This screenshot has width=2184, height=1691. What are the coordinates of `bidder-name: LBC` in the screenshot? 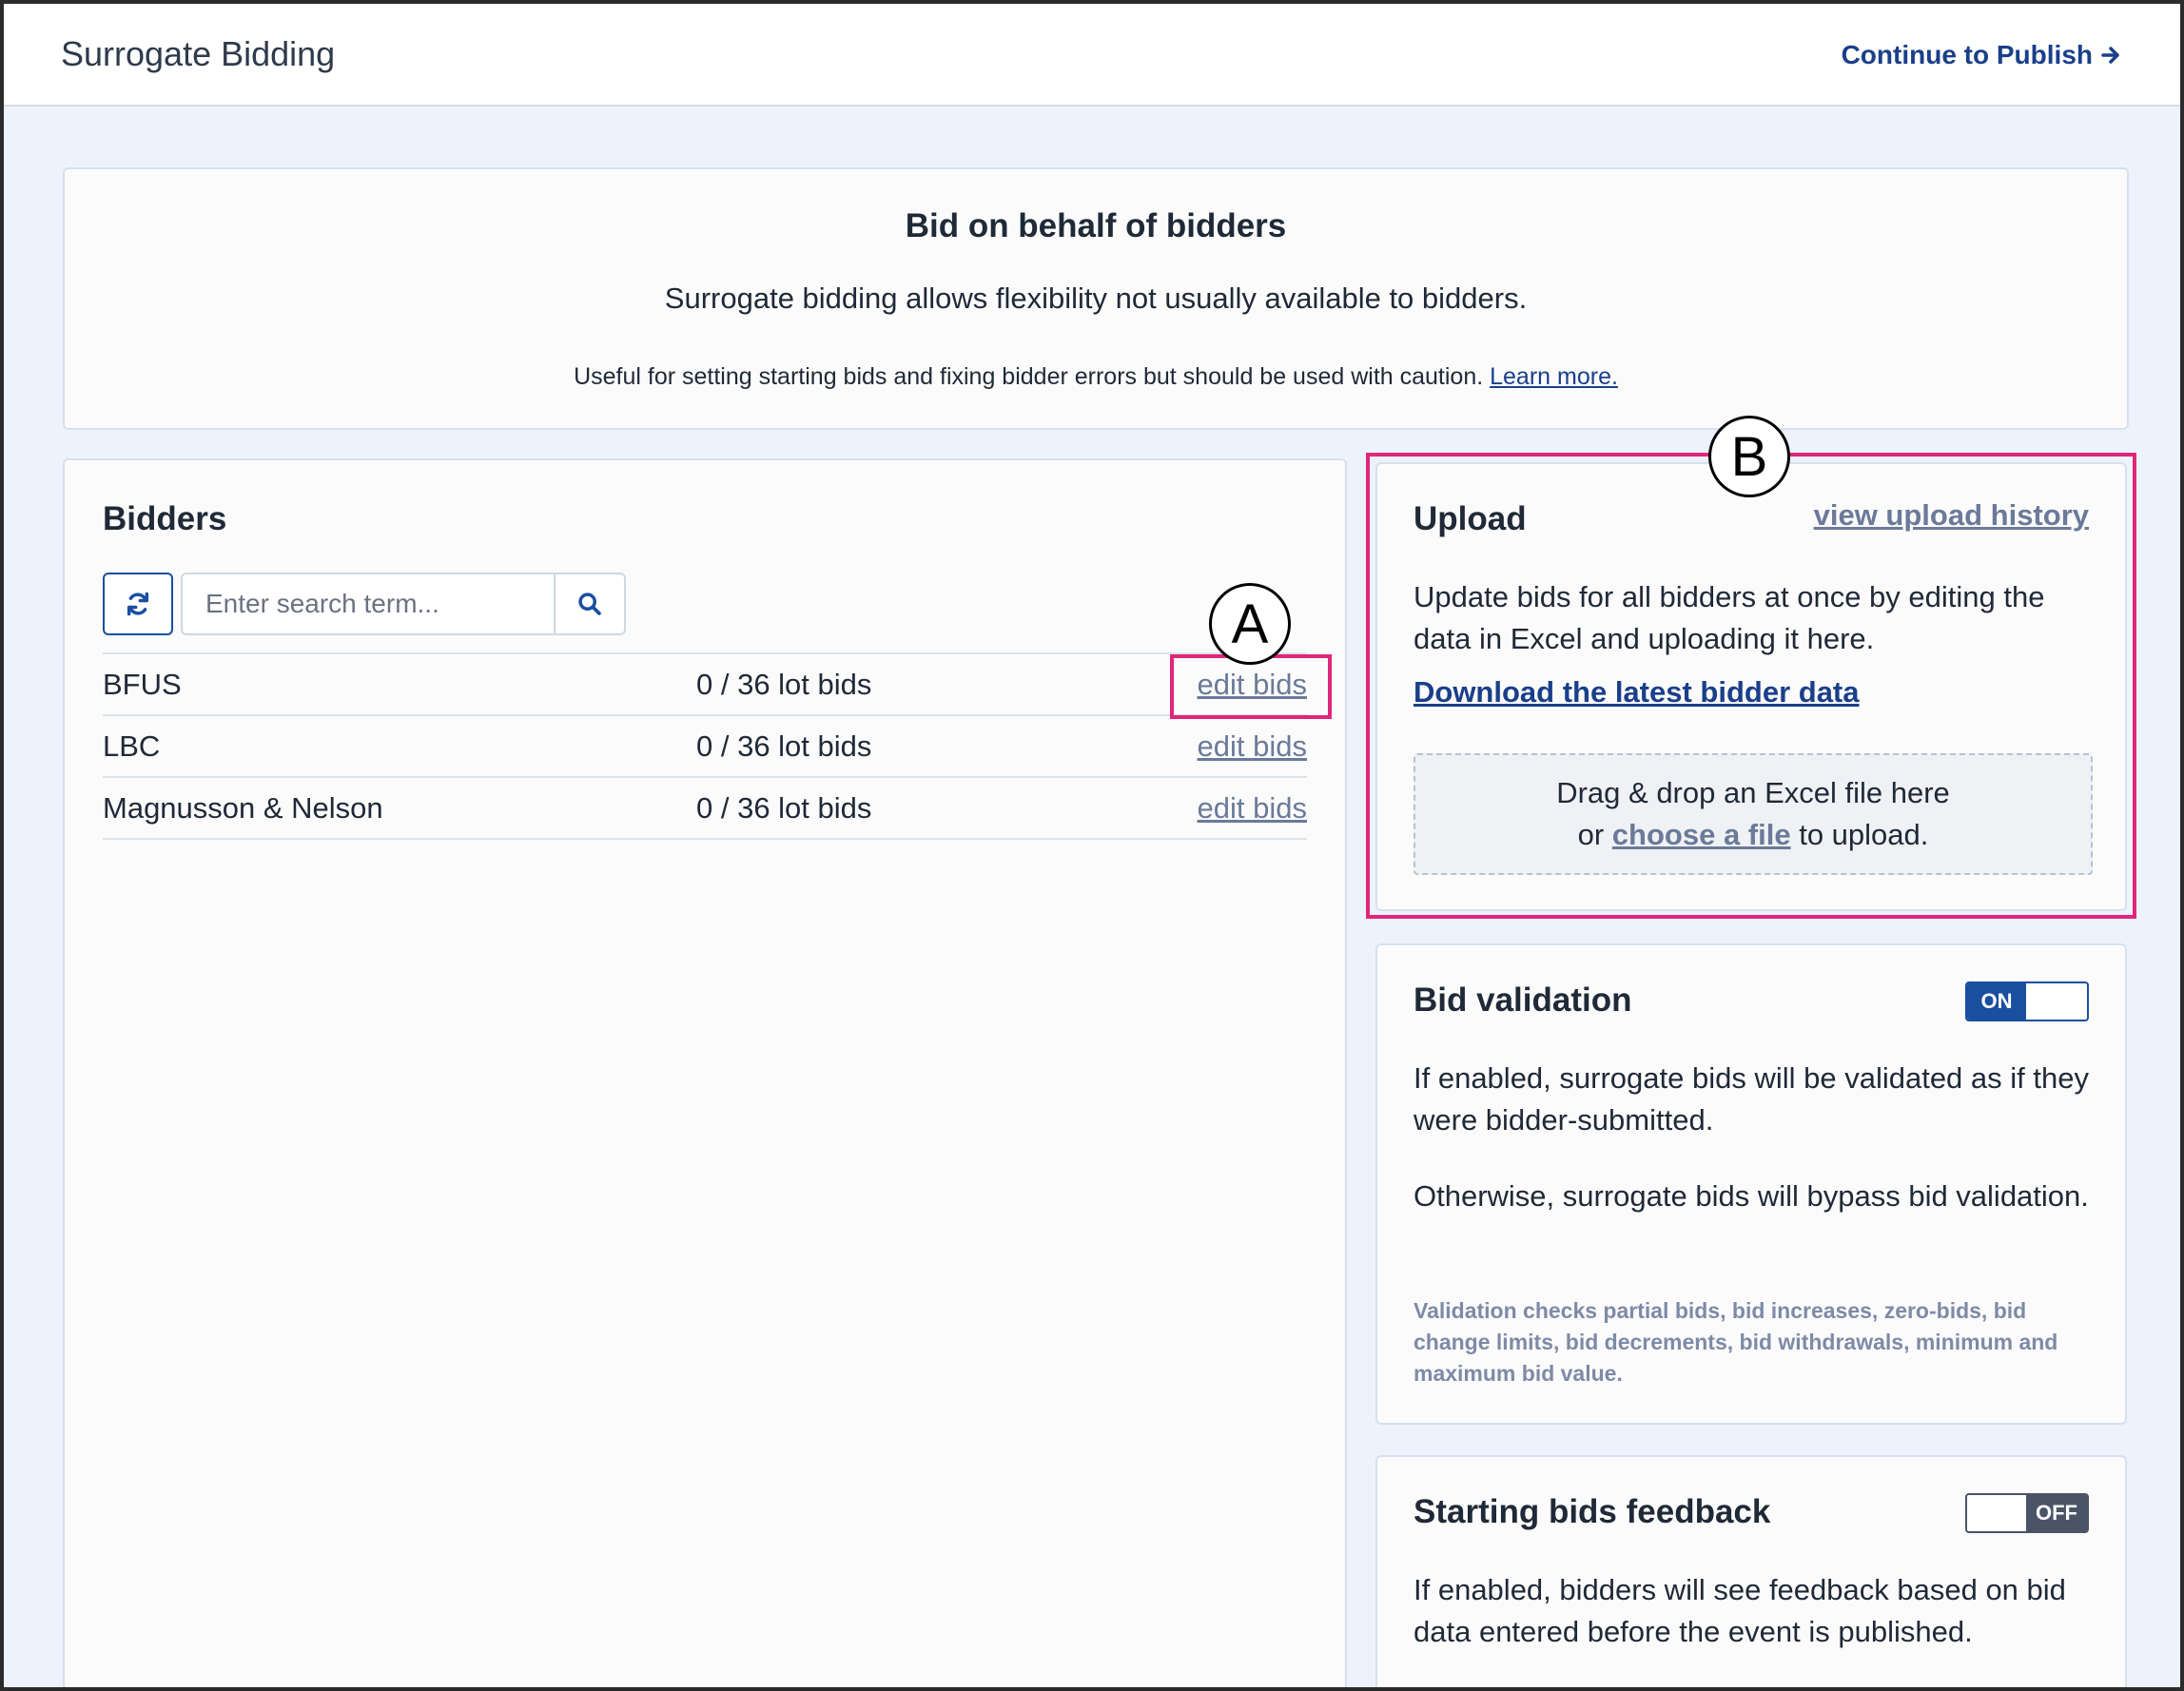 It's located at (132, 746).